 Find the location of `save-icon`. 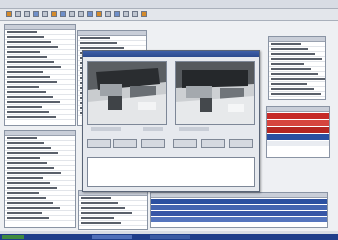

save-icon is located at coordinates (18, 14).